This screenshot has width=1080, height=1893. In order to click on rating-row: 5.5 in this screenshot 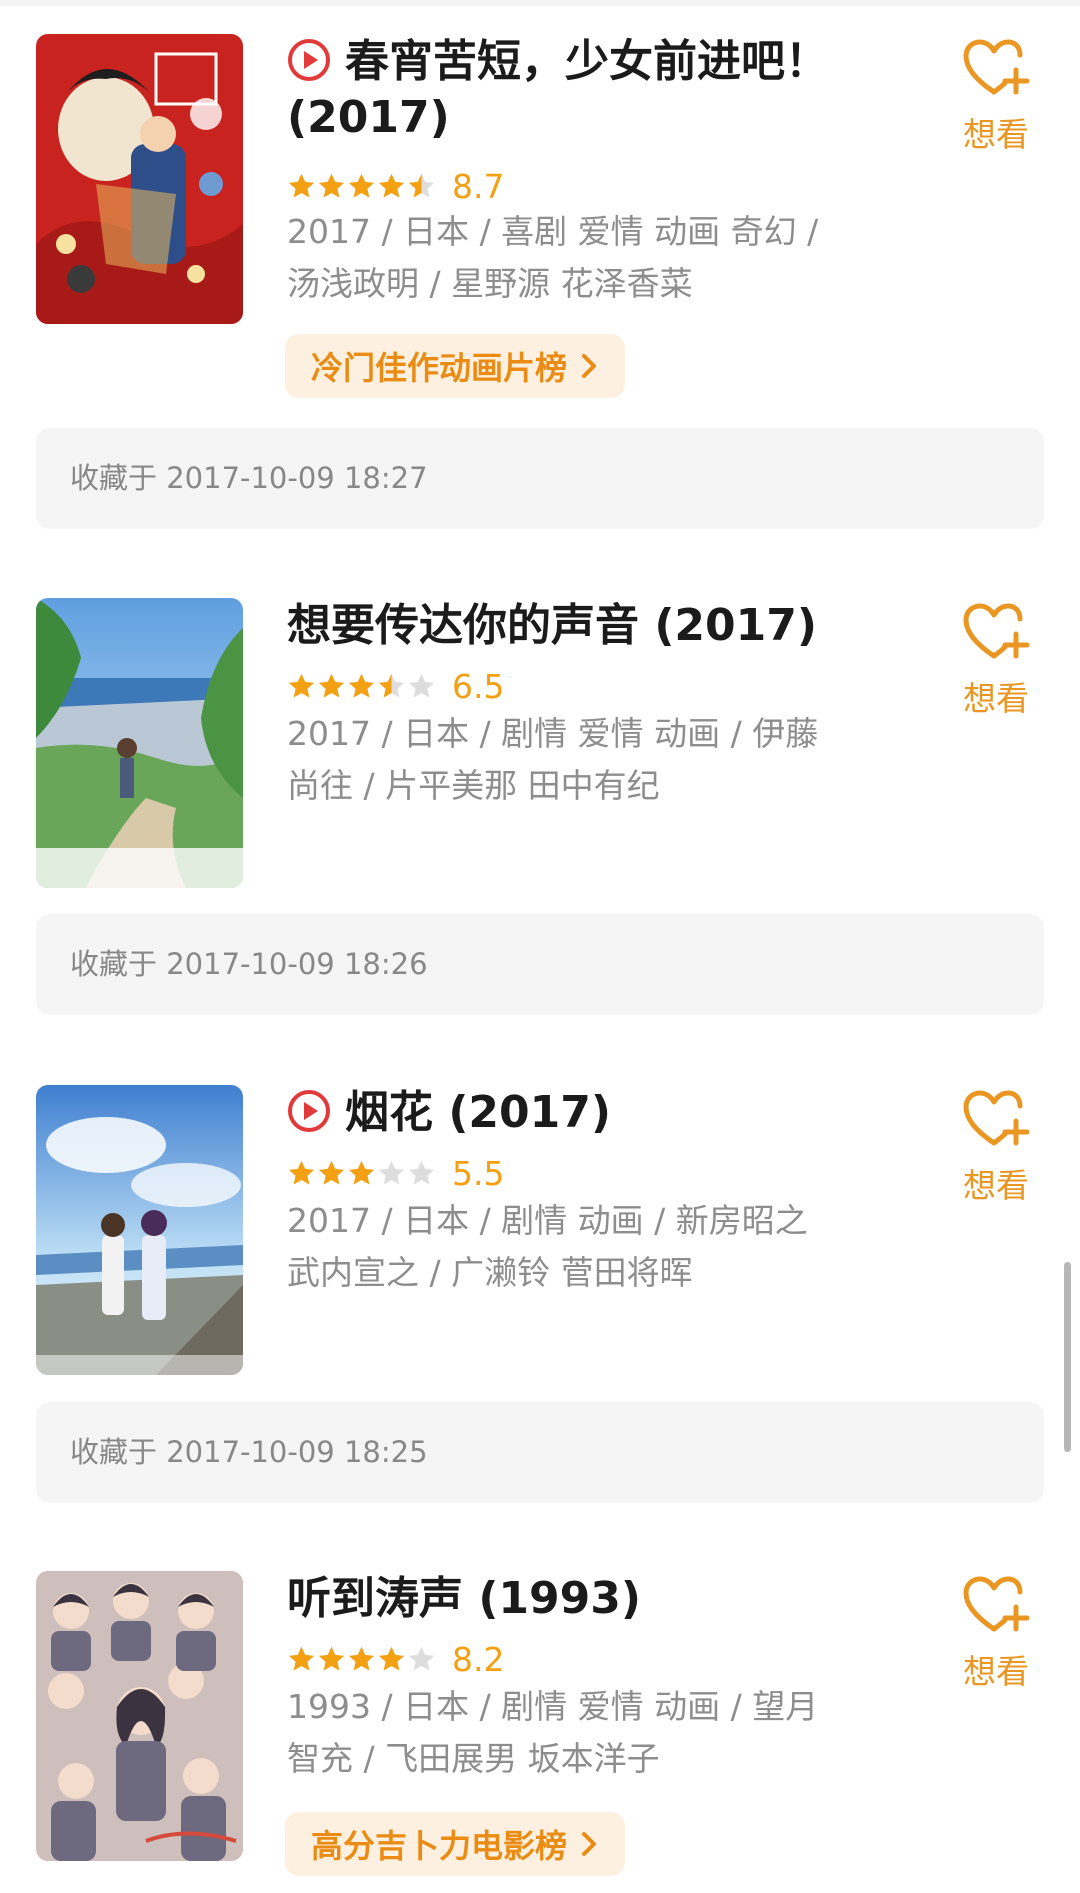, I will do `click(395, 1173)`.